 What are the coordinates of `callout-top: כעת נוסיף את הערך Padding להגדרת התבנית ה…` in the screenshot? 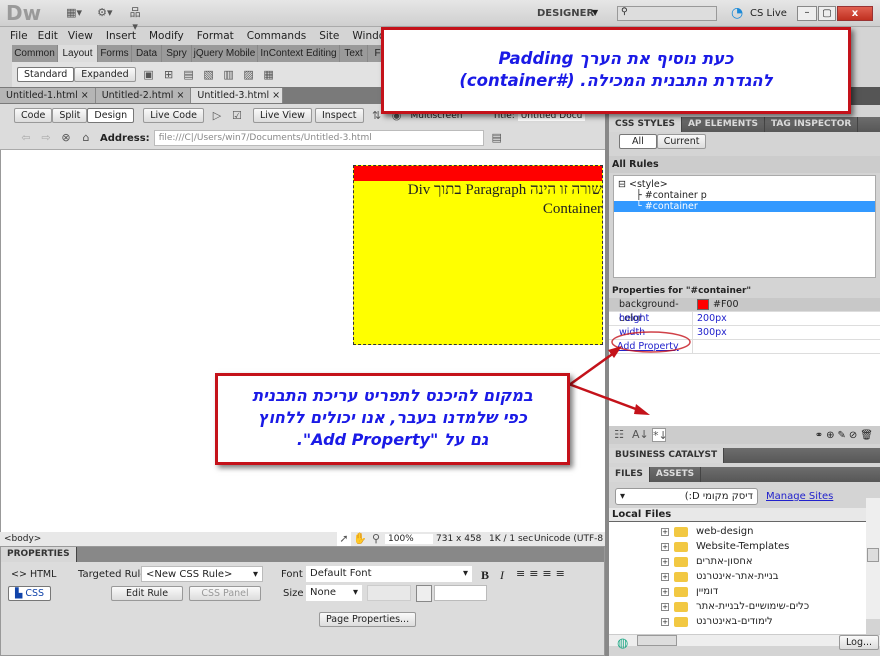 It's located at (616, 70).